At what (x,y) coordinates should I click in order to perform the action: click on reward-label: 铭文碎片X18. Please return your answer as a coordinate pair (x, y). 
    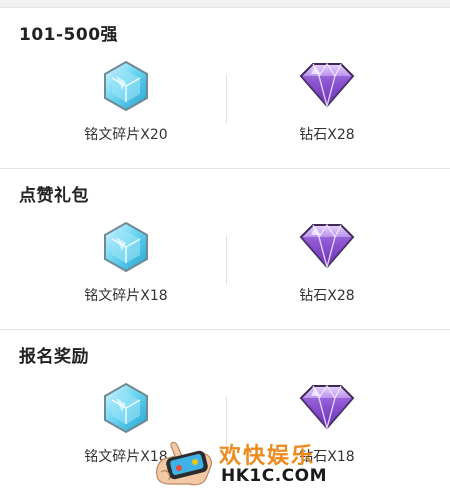
    Looking at the image, I should click on (126, 296).